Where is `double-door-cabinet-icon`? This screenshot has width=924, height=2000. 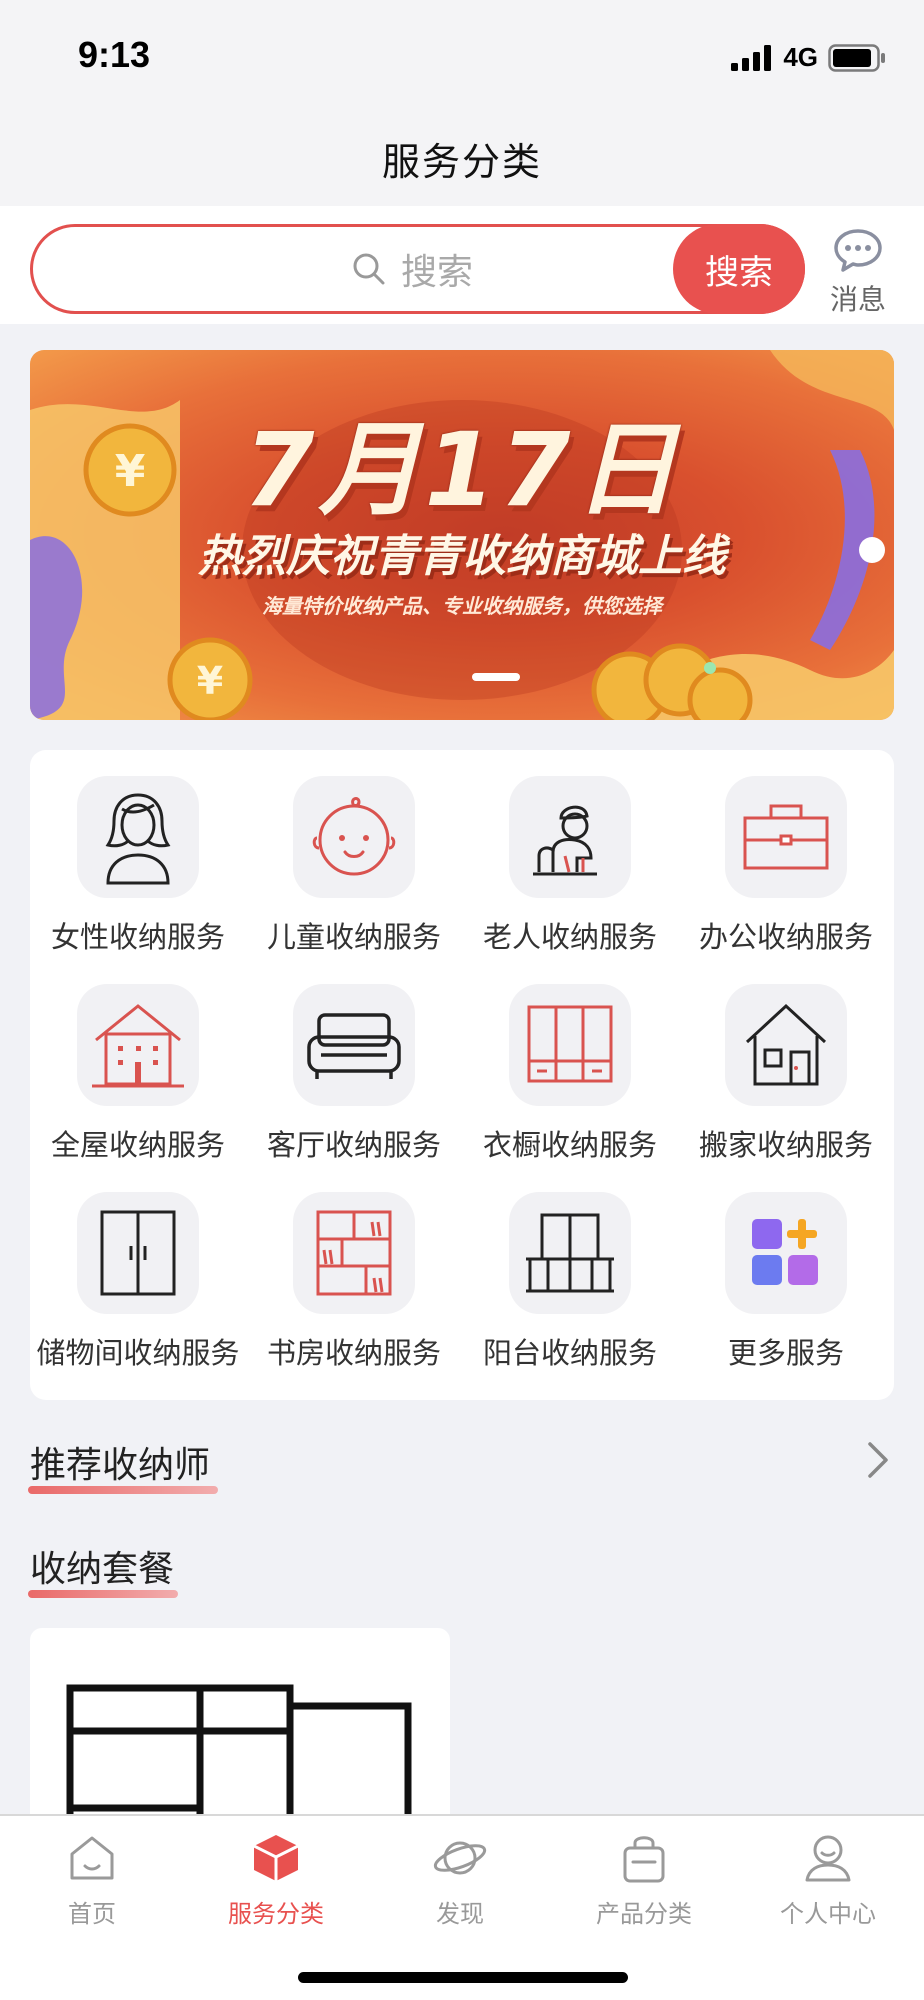 double-door-cabinet-icon is located at coordinates (138, 1253).